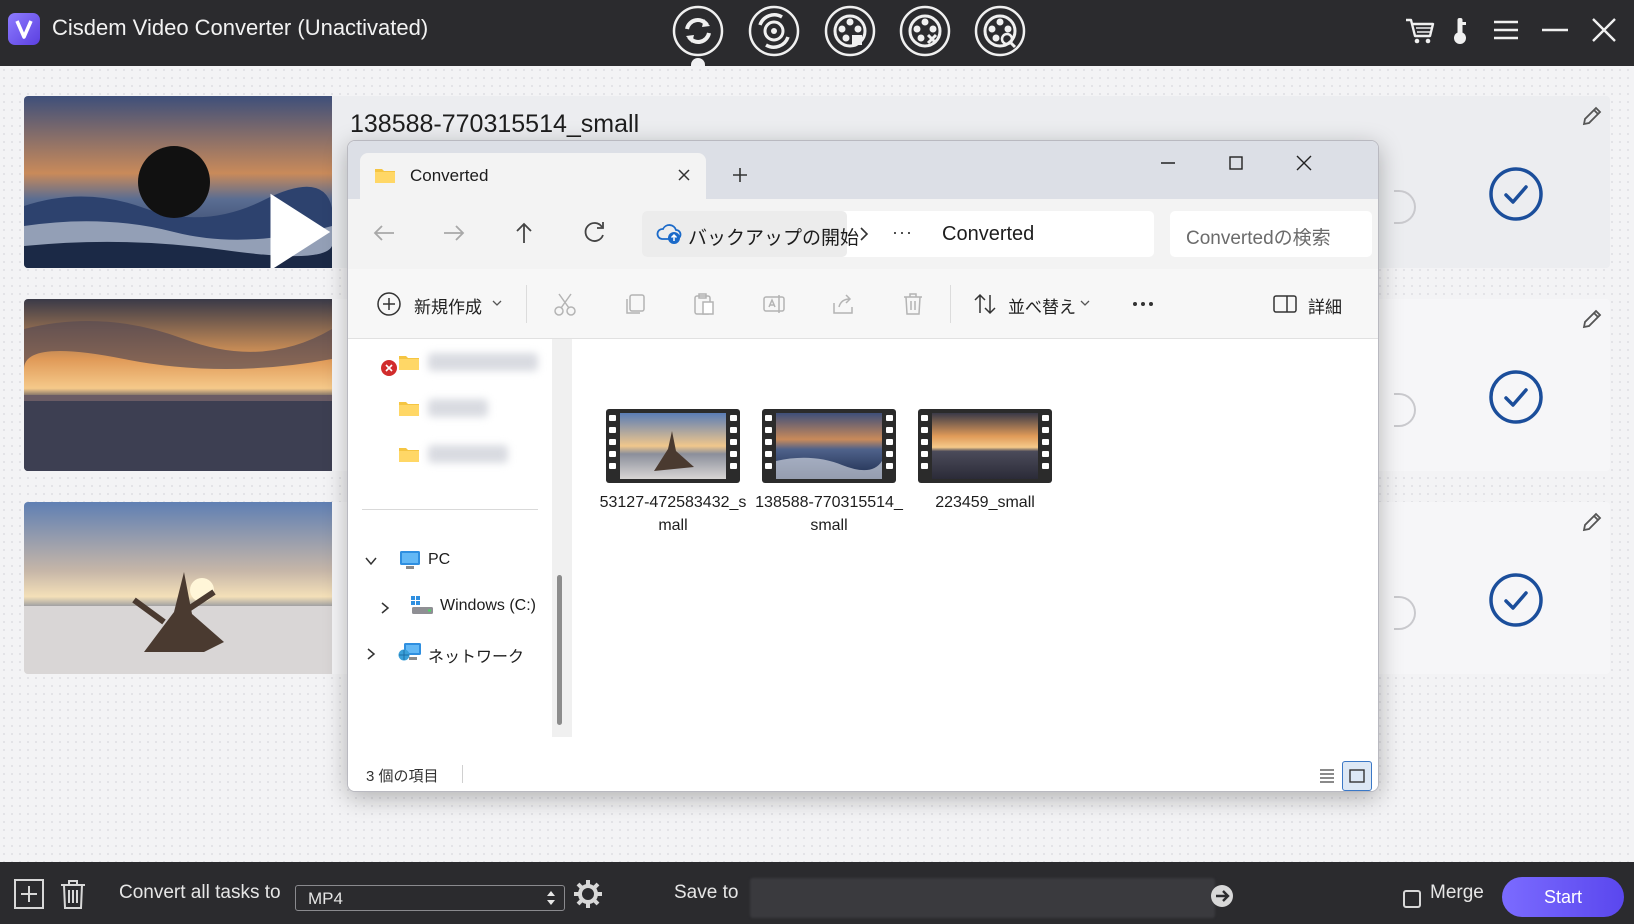 The height and width of the screenshot is (924, 1634). What do you see at coordinates (863, 764) in the screenshot?
I see `explorer-status-bar: 3 個の項目` at bounding box center [863, 764].